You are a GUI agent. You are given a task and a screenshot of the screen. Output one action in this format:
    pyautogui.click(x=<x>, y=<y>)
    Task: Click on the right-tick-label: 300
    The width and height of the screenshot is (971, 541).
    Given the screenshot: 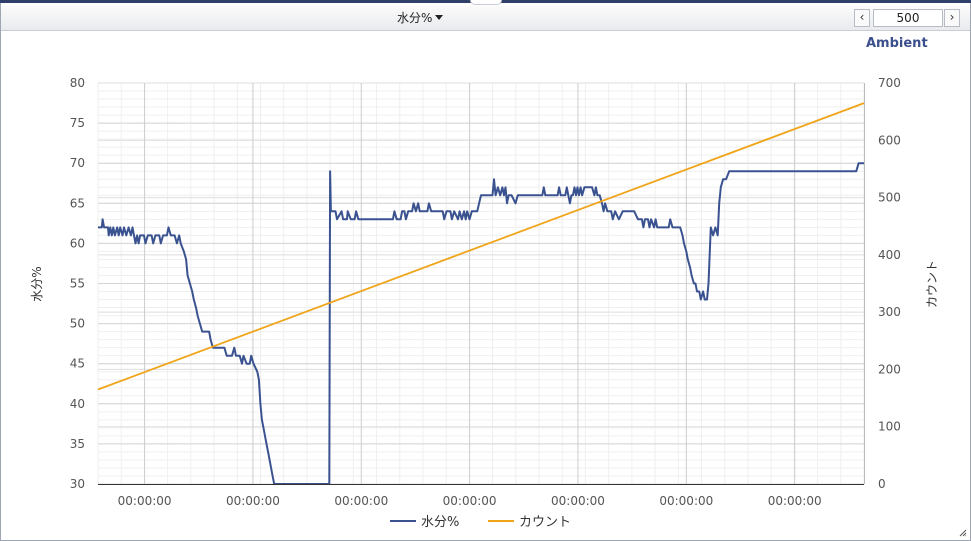 What is the action you would take?
    pyautogui.click(x=889, y=312)
    